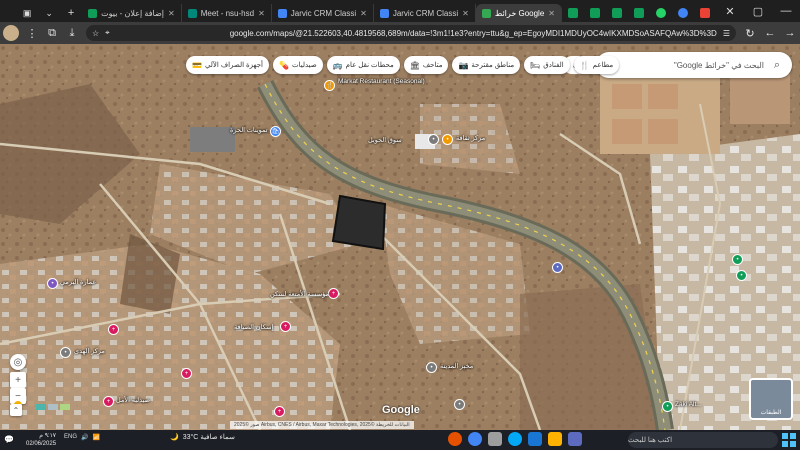  I want to click on firefox-icon, so click(455, 439).